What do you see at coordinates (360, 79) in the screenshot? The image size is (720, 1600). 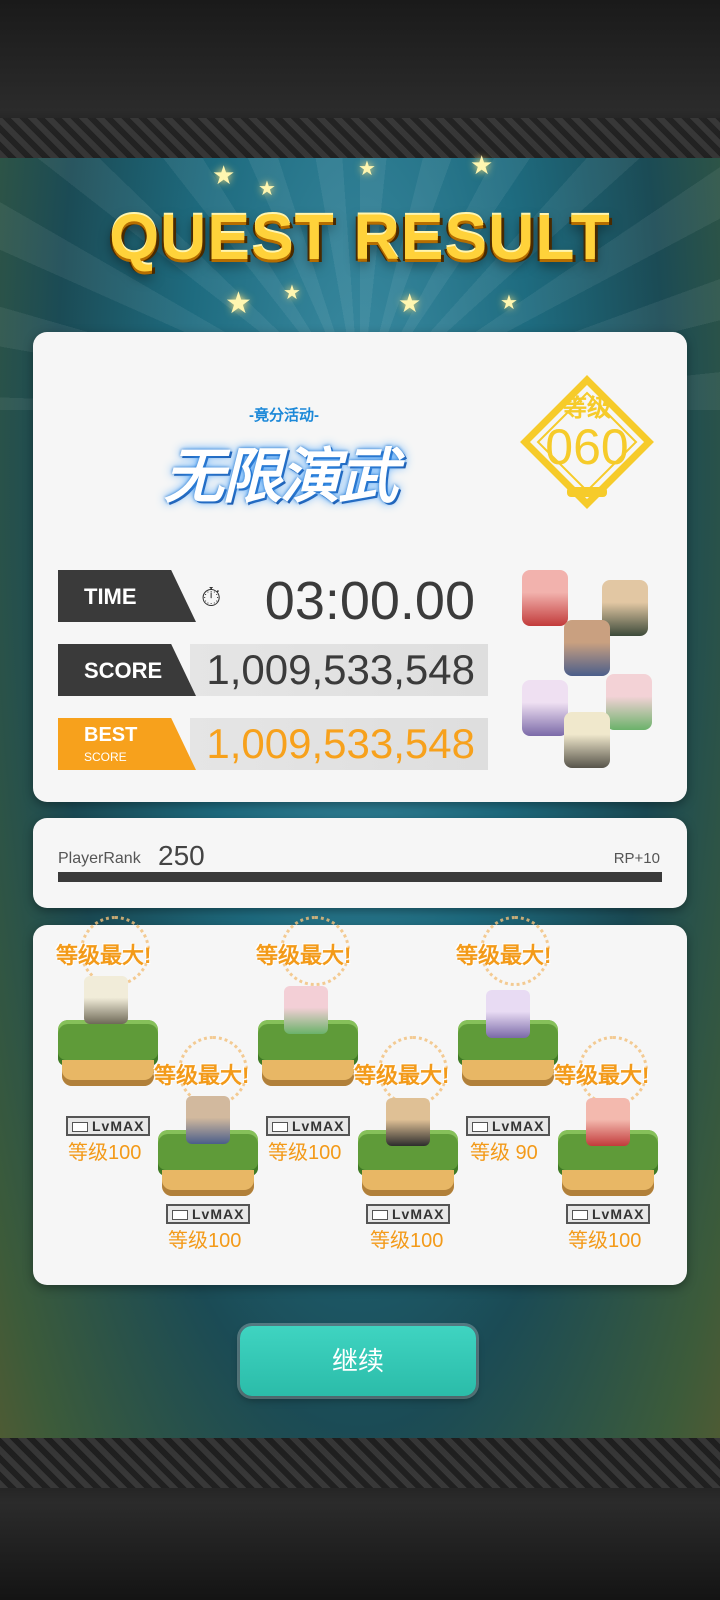 I see `top-frame` at bounding box center [360, 79].